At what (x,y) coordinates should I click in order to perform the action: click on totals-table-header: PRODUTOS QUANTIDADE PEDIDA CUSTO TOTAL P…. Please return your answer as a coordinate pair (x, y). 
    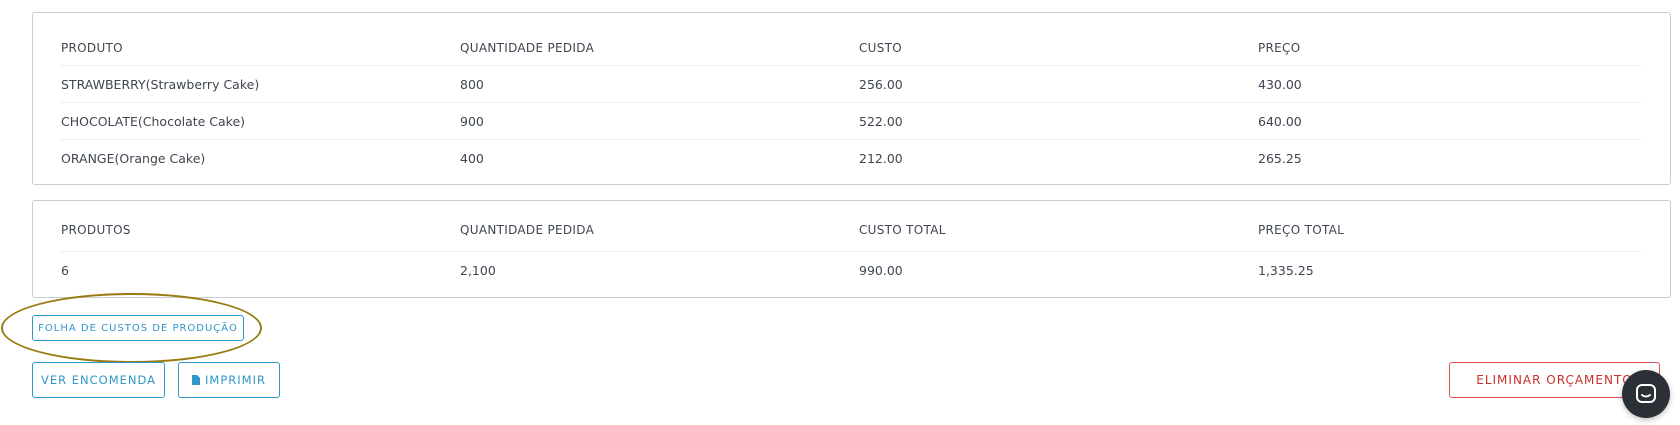
    Looking at the image, I should click on (851, 229).